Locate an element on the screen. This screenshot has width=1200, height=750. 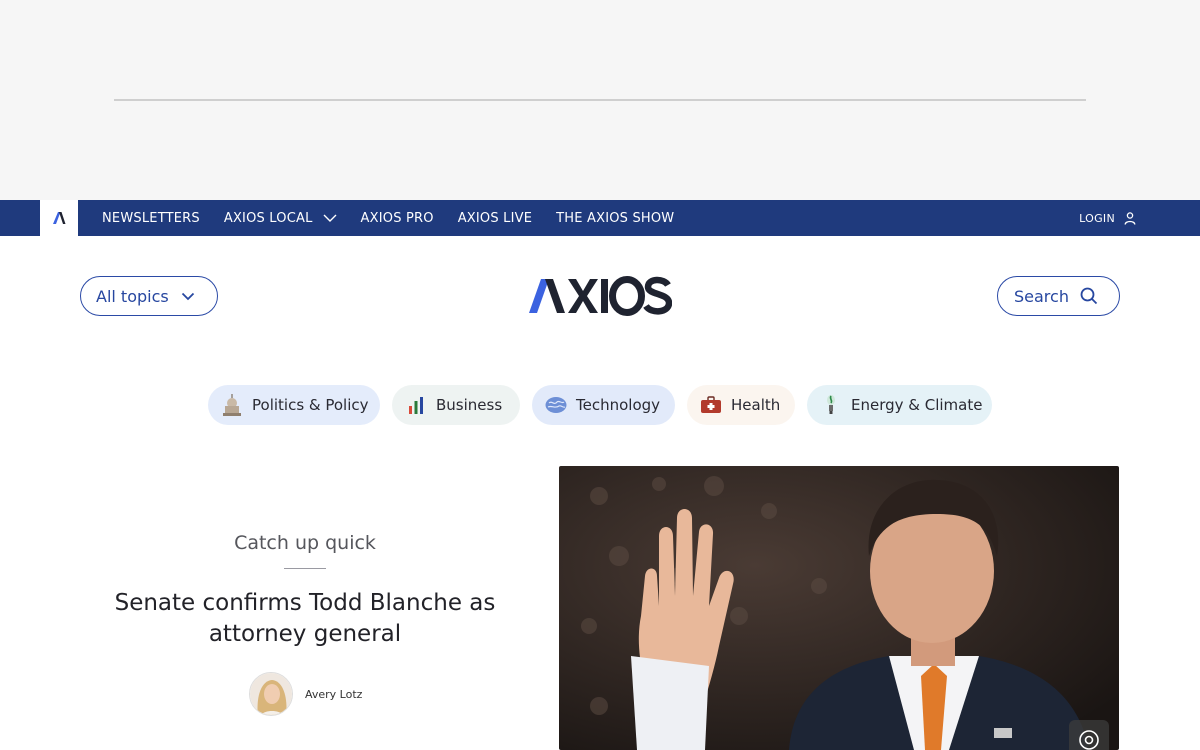
topic-label: Politics & Policy is located at coordinates (310, 405).